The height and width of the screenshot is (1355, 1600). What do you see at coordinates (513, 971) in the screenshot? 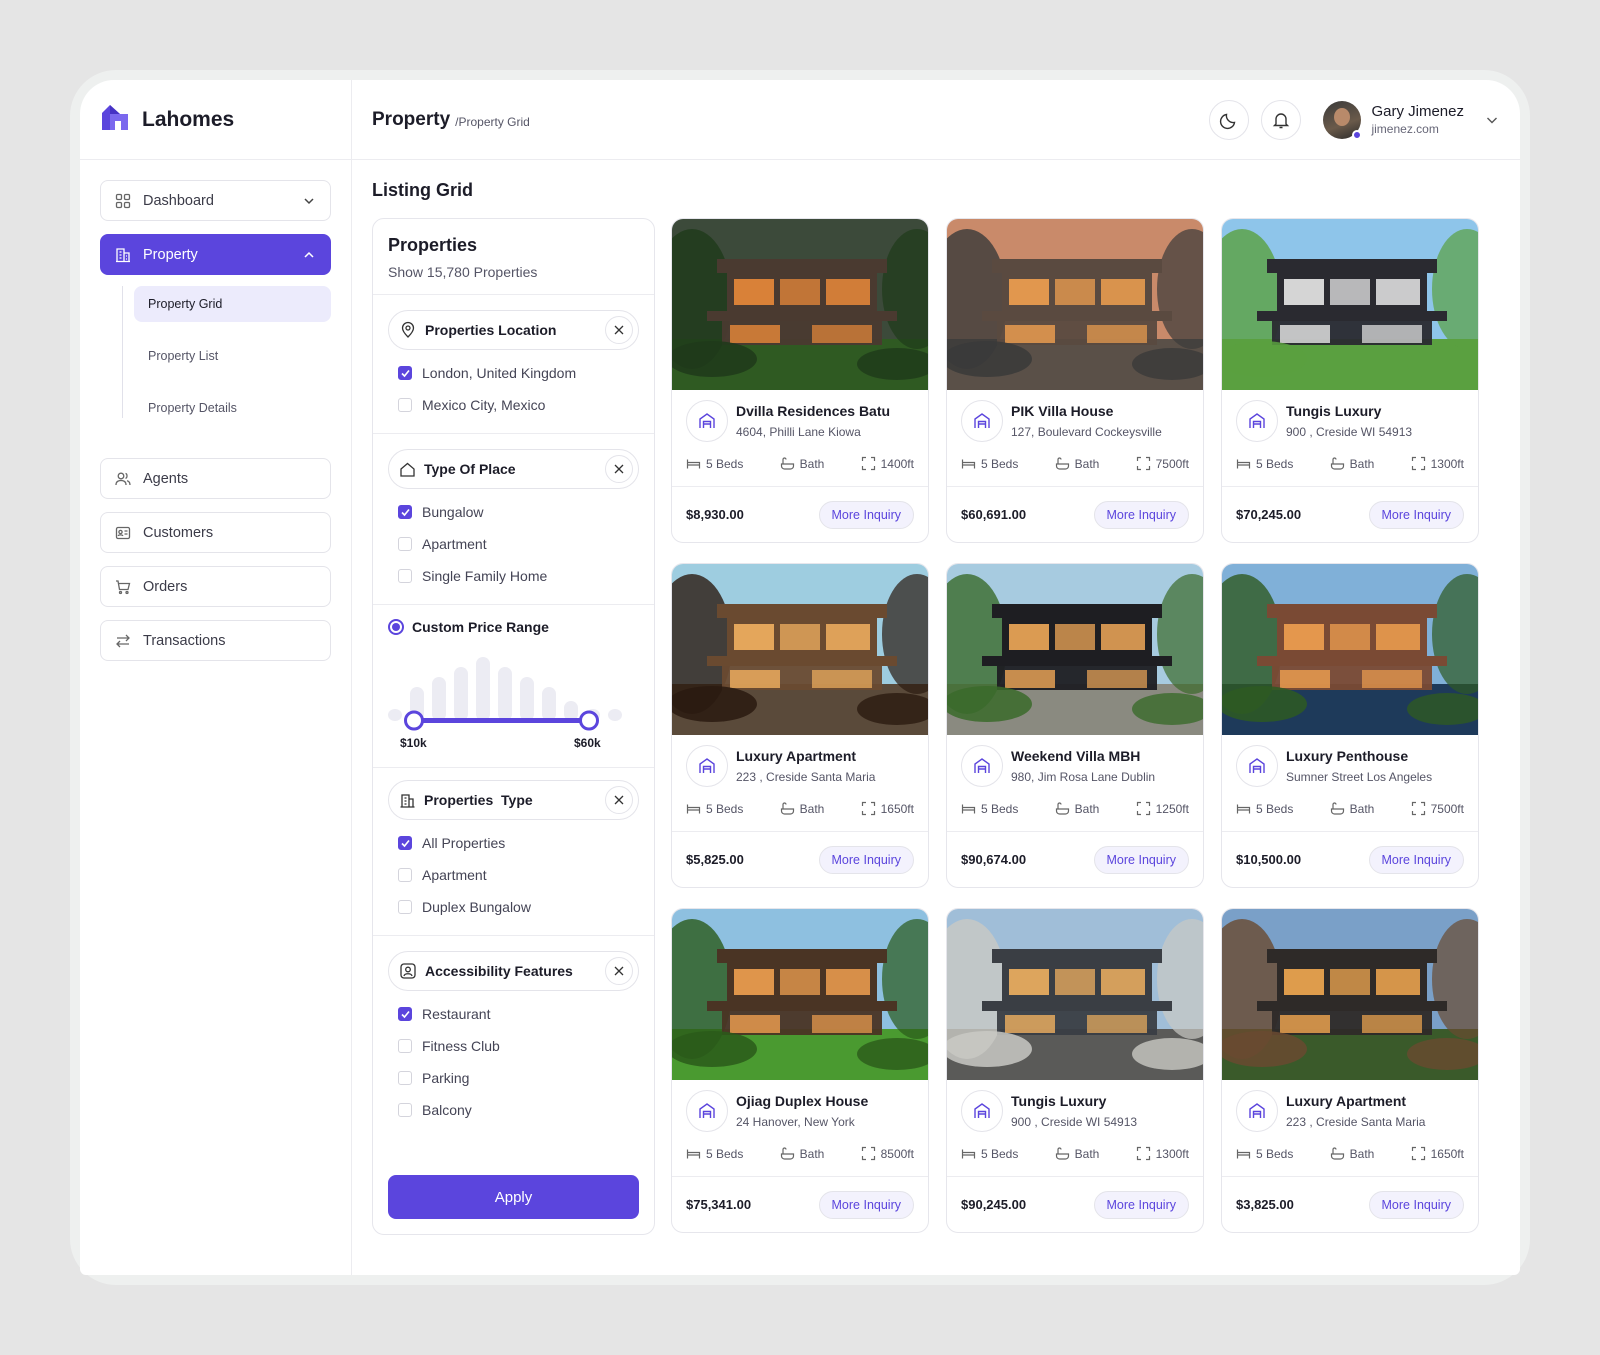
I see `accessibility-filter-pill: Accessibility Features` at bounding box center [513, 971].